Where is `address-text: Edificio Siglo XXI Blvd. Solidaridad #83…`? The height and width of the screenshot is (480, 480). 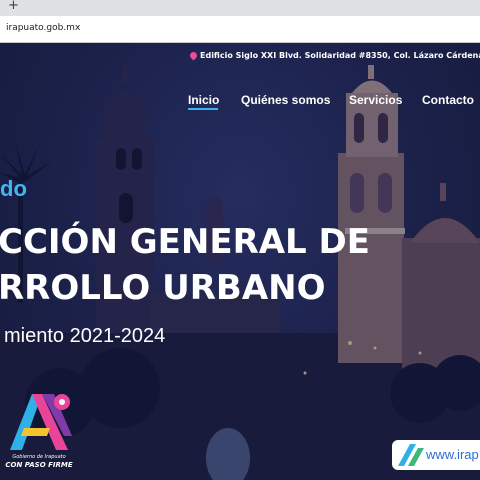 address-text: Edificio Siglo XXI Blvd. Solidaridad #83… is located at coordinates (340, 55).